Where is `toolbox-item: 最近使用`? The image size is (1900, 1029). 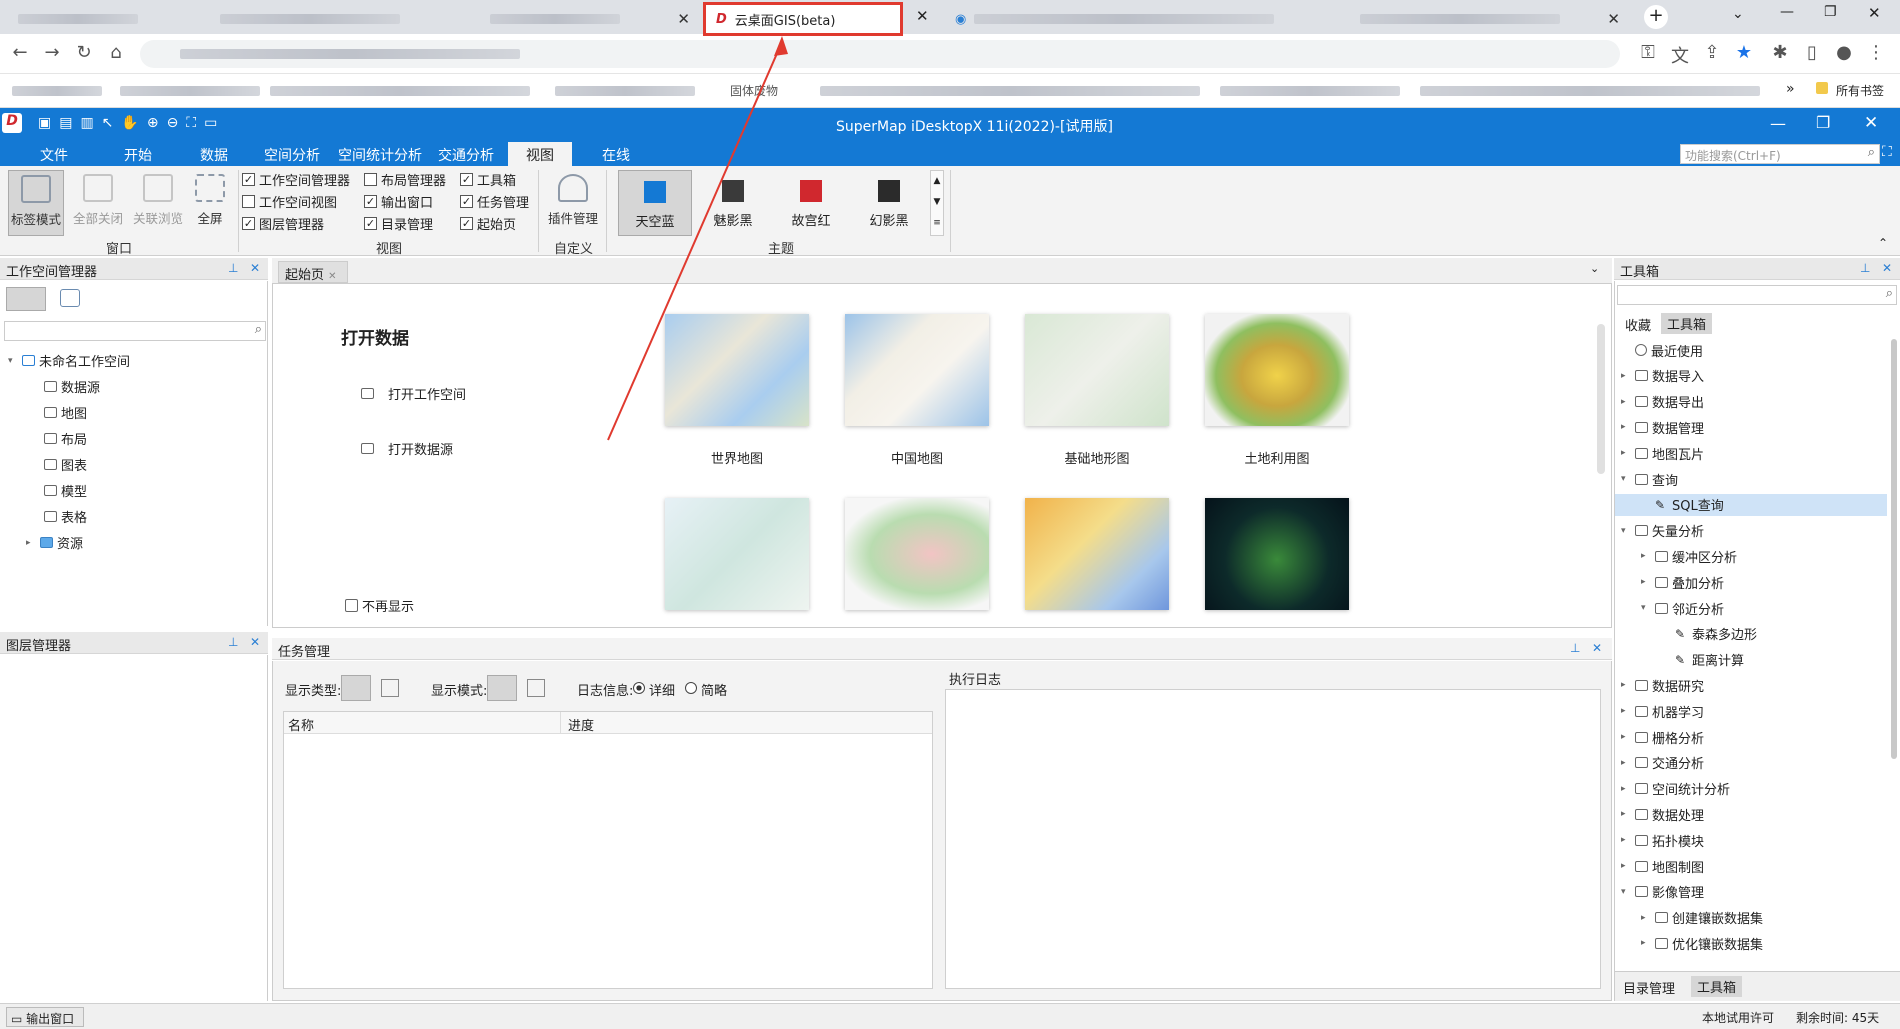
toolbox-item: 最近使用 is located at coordinates (1751, 350).